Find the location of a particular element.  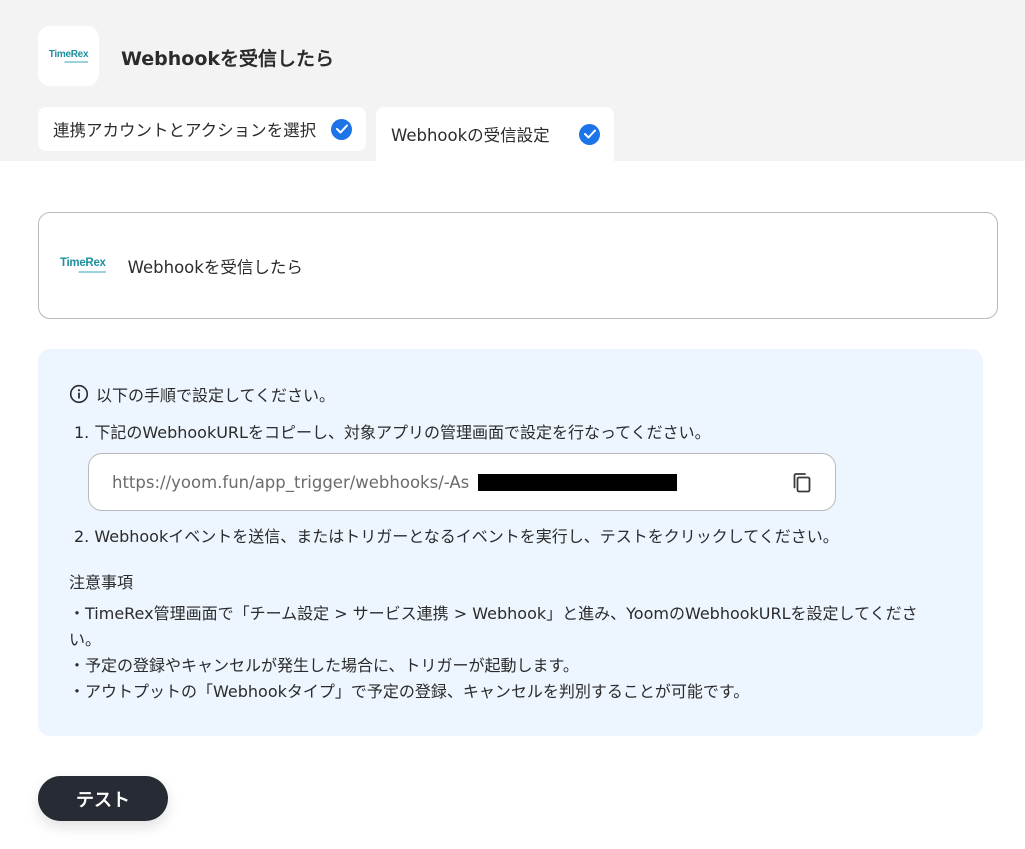

tab-label: 連携アカウントとアクションを選択 is located at coordinates (185, 130).